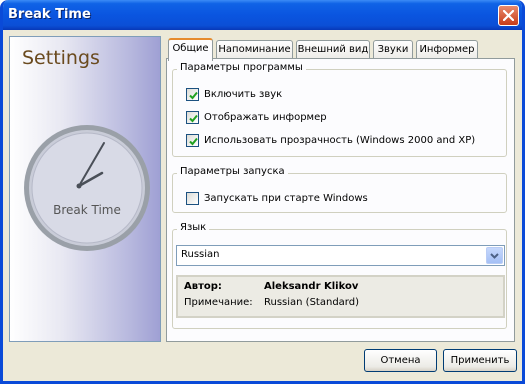 The width and height of the screenshot is (525, 384). I want to click on note-key: Примечание:, so click(218, 302).